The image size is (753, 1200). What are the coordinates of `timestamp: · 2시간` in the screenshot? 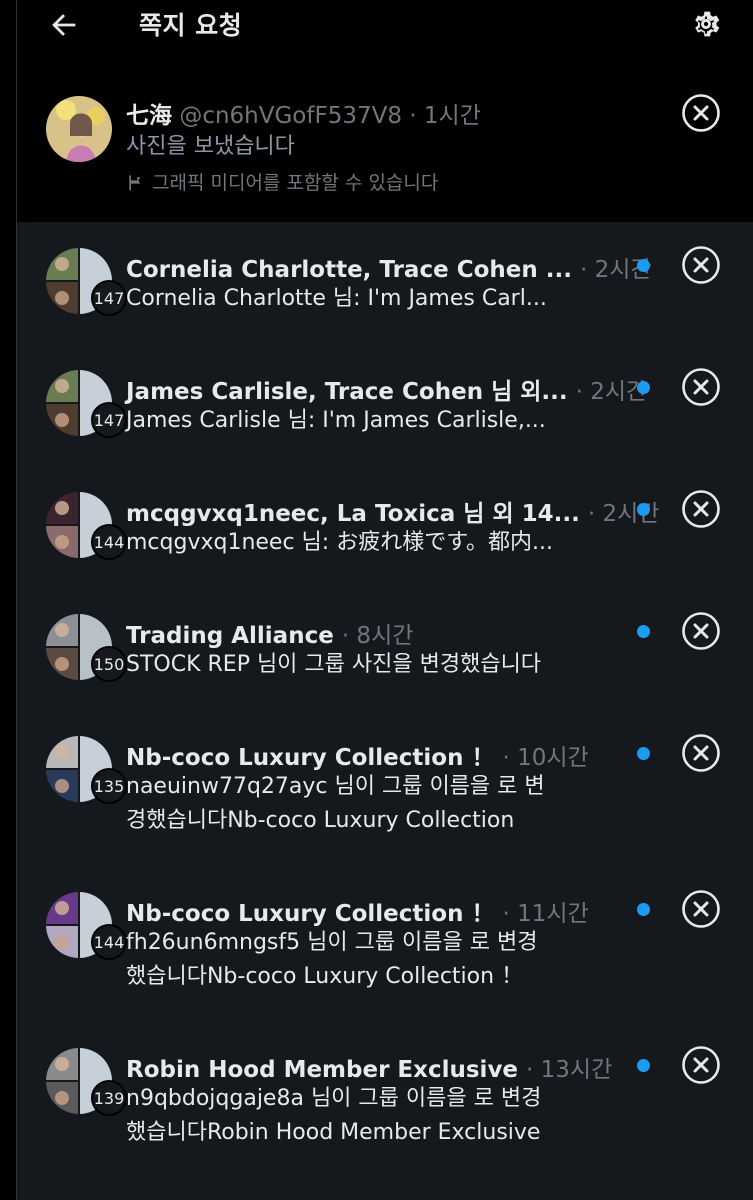 It's located at (611, 392).